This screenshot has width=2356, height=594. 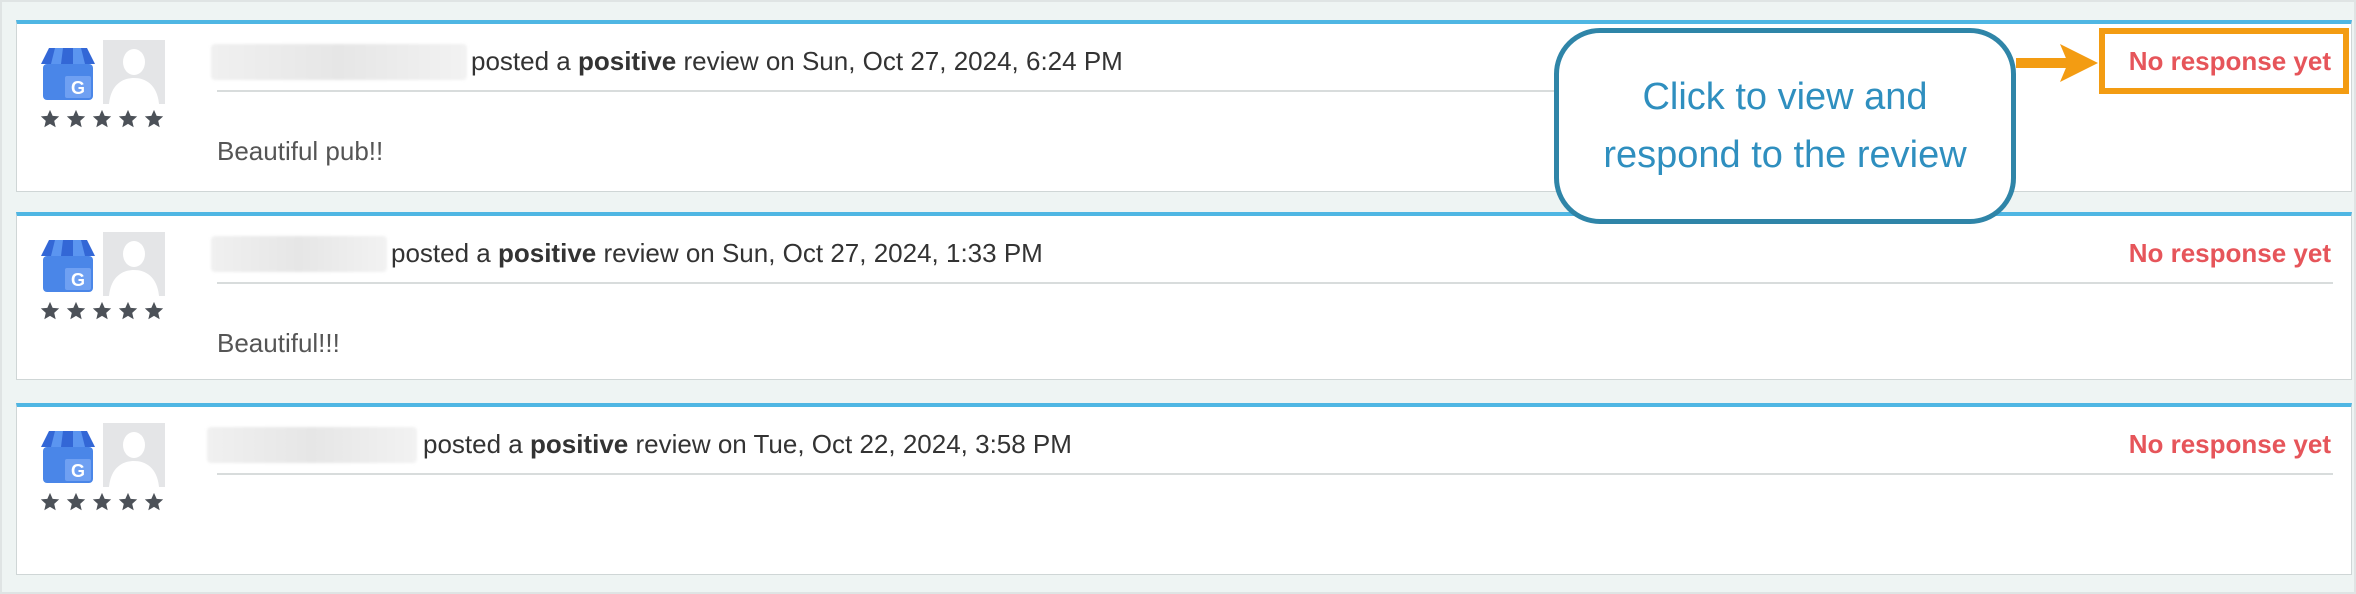 I want to click on review-date: review on Sun, Oct 27, 2024, 6:24 PM, so click(x=903, y=61).